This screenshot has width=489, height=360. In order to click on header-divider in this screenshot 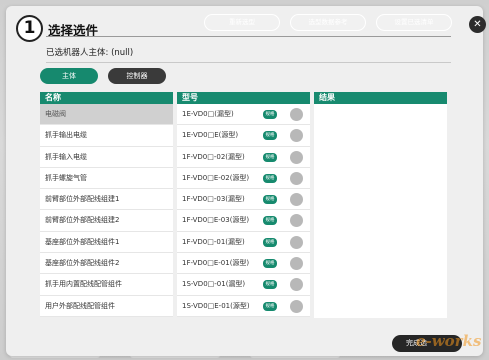, I will do `click(248, 36)`.